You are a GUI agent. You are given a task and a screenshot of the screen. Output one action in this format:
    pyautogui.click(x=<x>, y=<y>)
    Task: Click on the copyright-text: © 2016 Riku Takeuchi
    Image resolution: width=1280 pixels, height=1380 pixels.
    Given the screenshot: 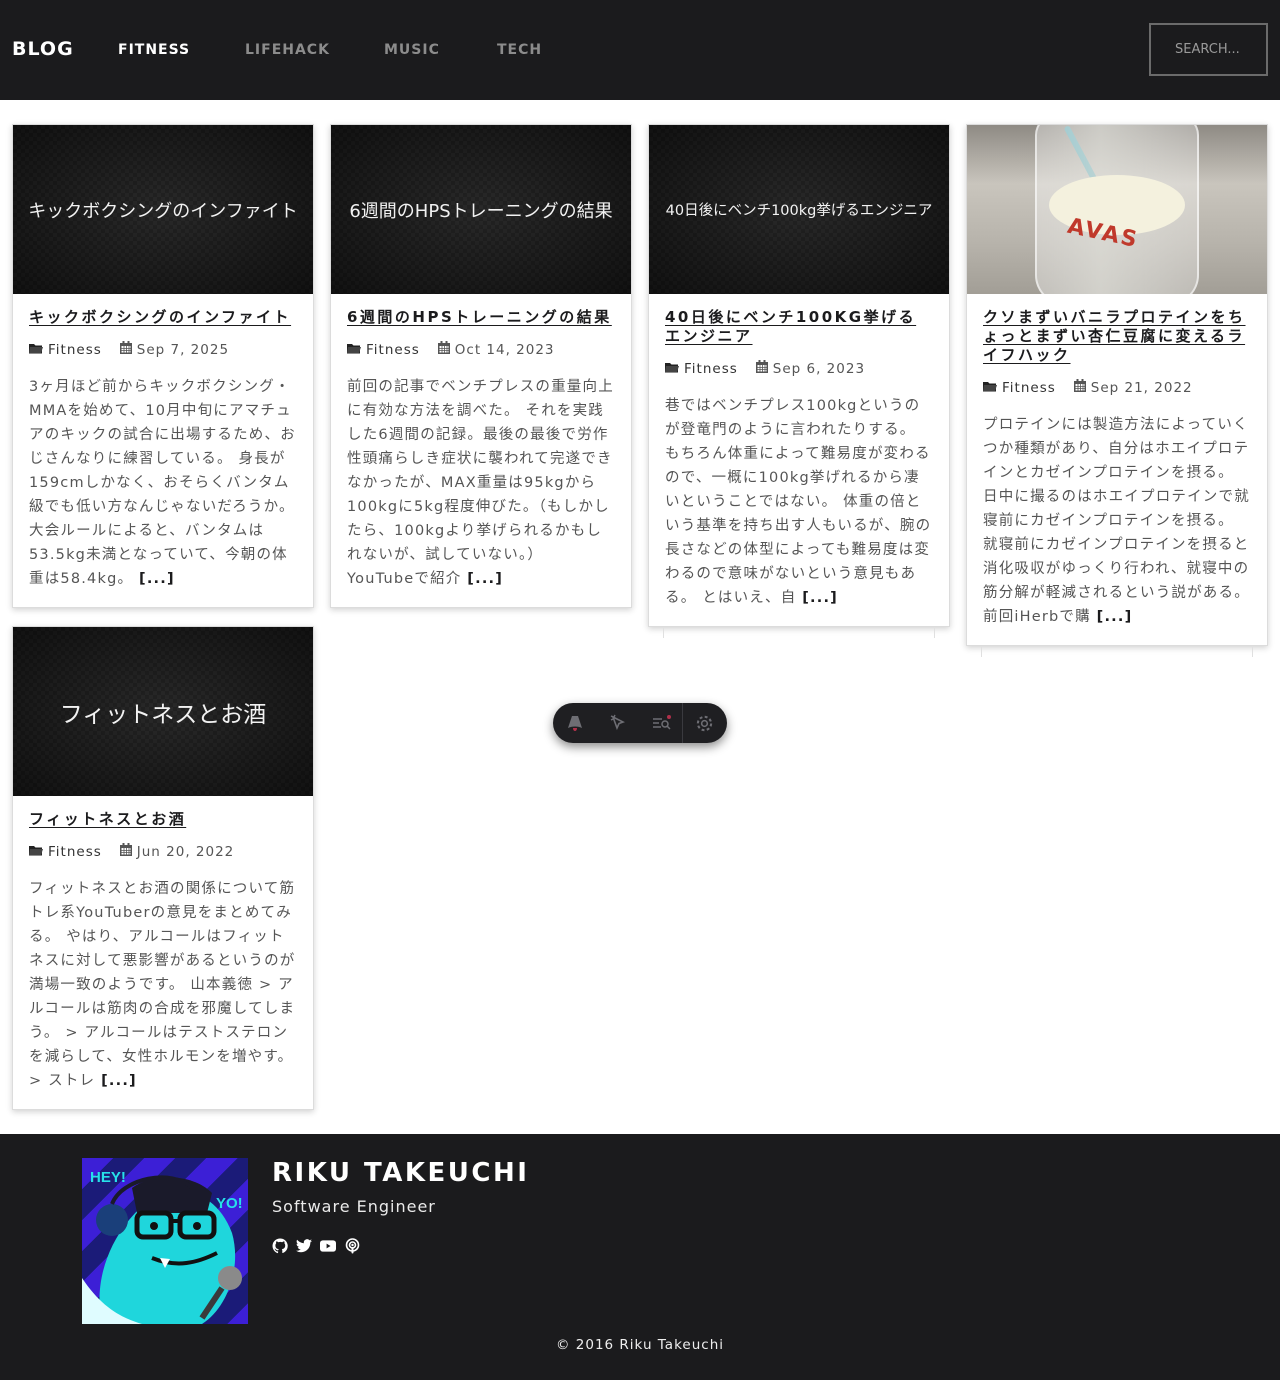 What is the action you would take?
    pyautogui.click(x=640, y=1345)
    